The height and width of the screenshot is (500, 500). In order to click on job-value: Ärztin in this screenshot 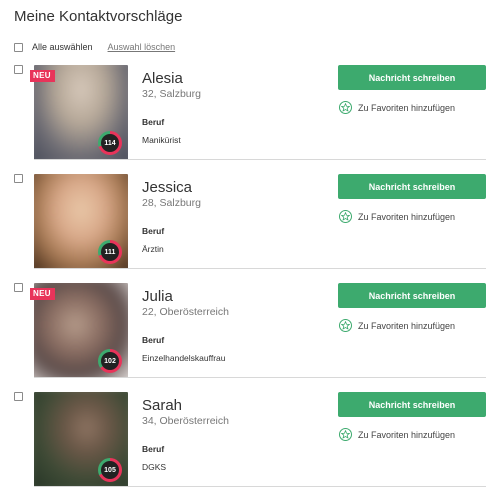, I will do `click(153, 249)`.